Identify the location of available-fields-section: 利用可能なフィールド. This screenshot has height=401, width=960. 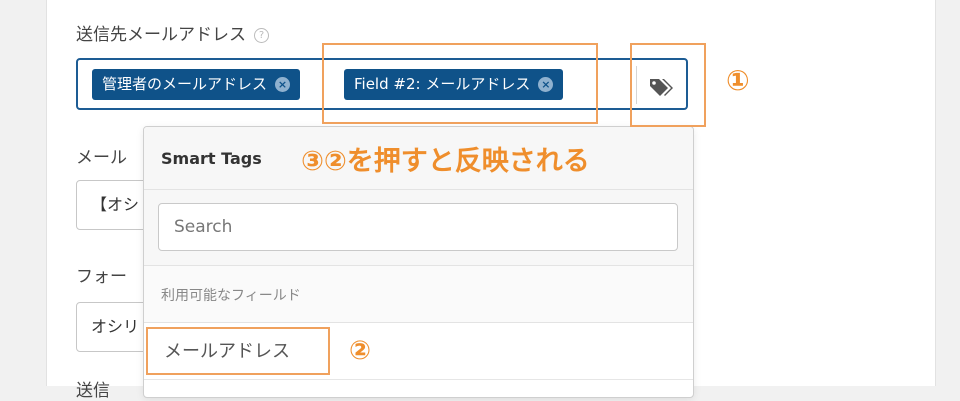
(418, 294).